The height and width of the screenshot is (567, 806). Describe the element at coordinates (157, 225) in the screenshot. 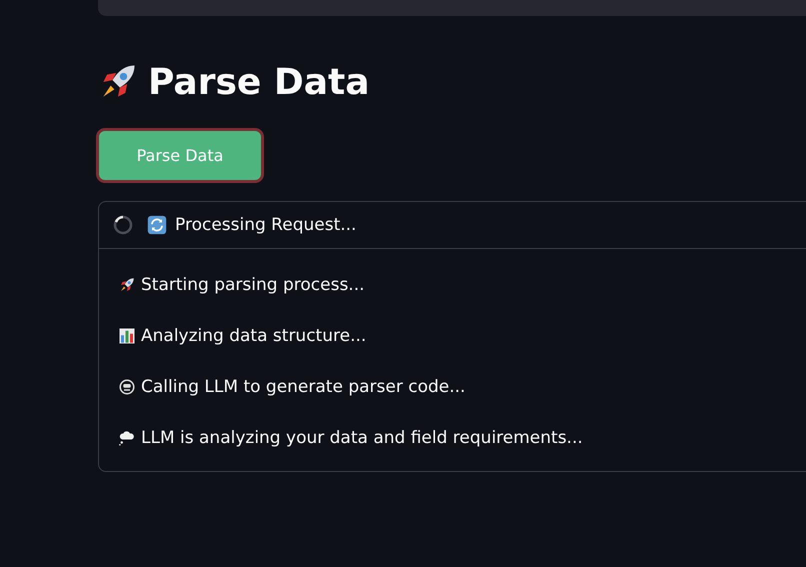

I see `refresh-icon` at that location.